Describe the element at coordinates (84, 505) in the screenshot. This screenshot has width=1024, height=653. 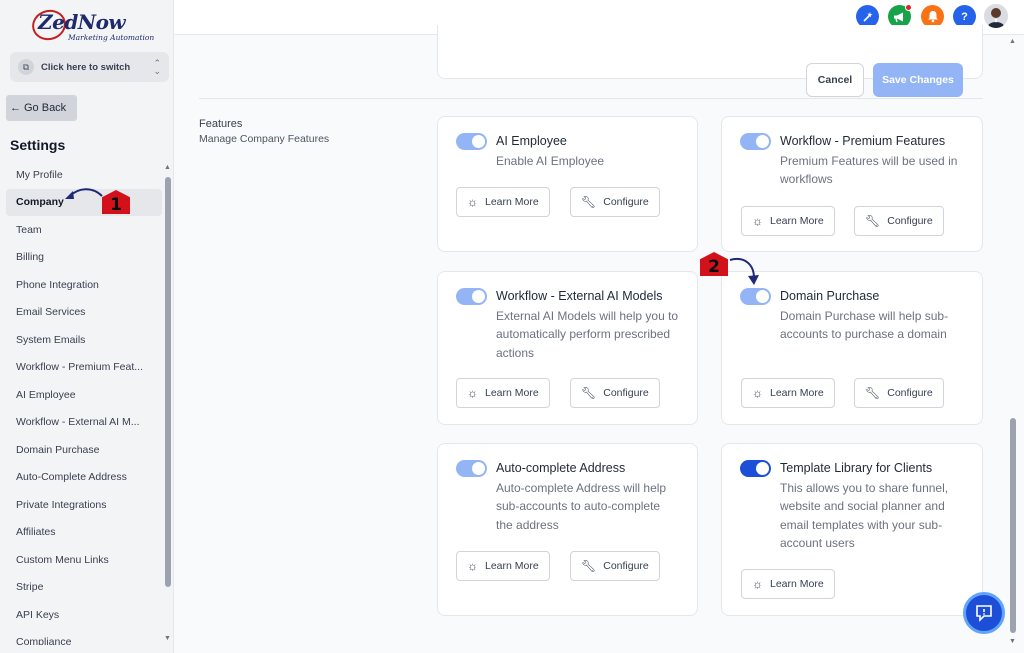
I see `sidebar-item-private-integrations: Private Integrations` at that location.